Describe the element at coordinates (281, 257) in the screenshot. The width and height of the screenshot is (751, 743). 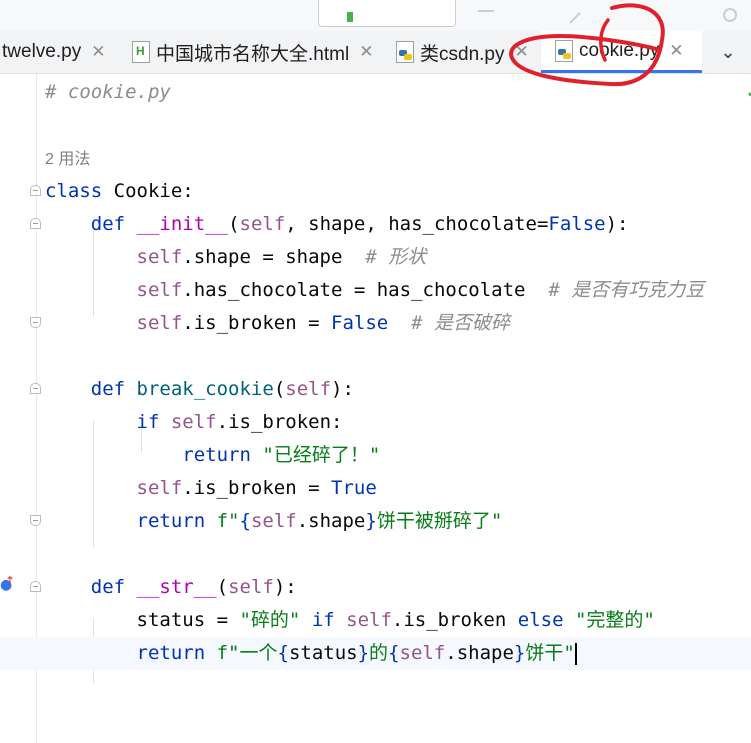
I see `code-line-shape: self.shape = shape # 形状` at that location.